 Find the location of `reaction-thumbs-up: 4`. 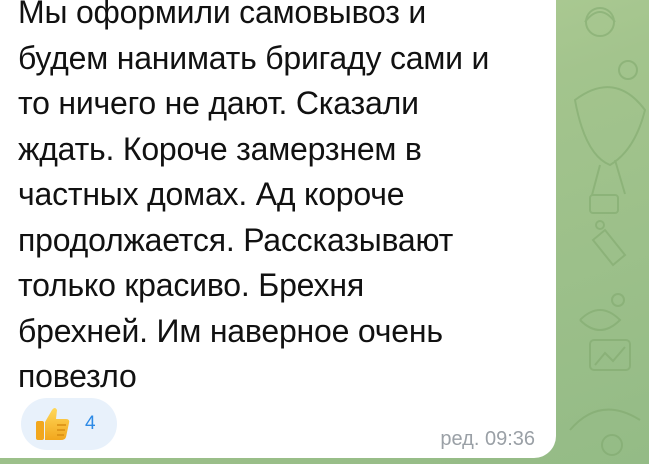

reaction-thumbs-up: 4 is located at coordinates (69, 424).